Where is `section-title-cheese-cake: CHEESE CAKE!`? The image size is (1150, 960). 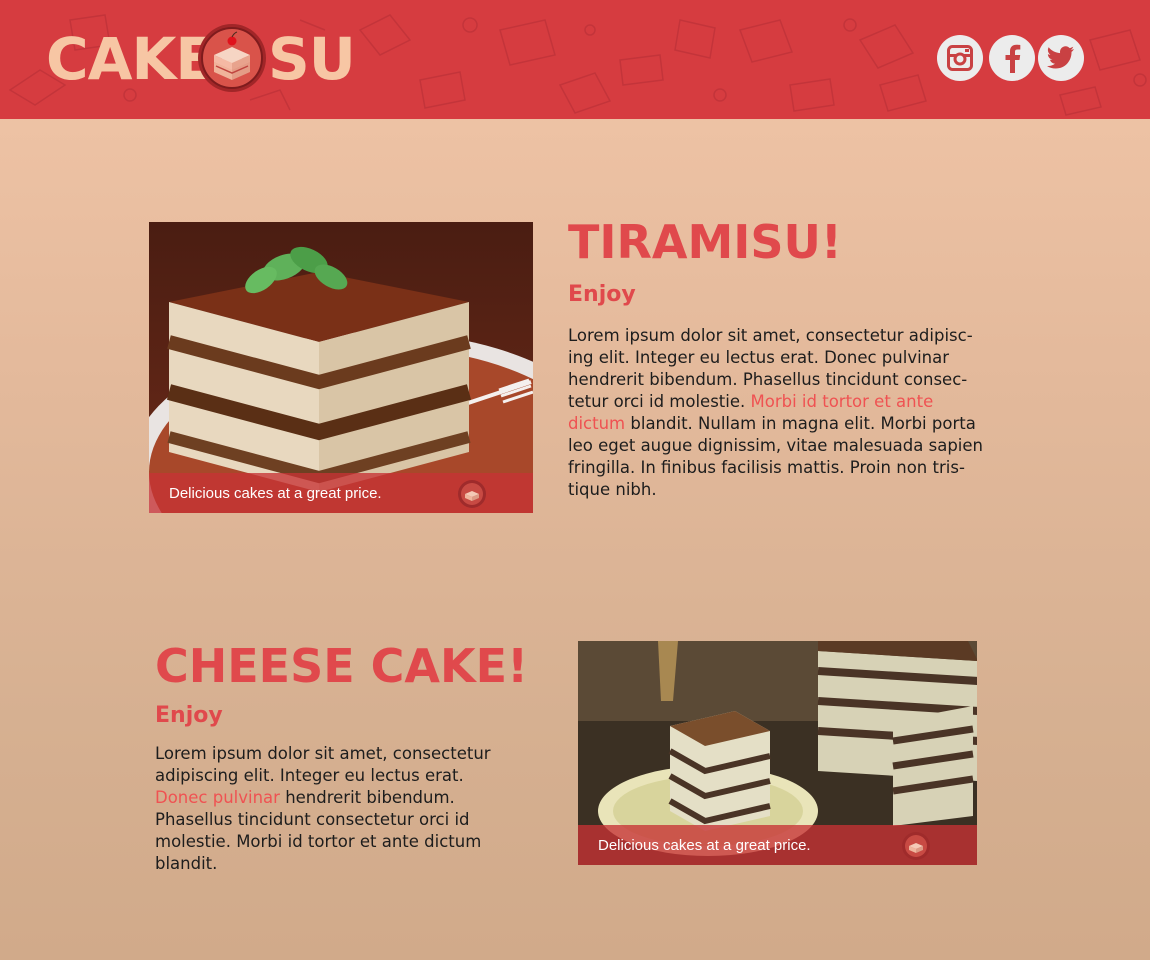
section-title-cheese-cake: CHEESE CAKE! is located at coordinates (342, 666).